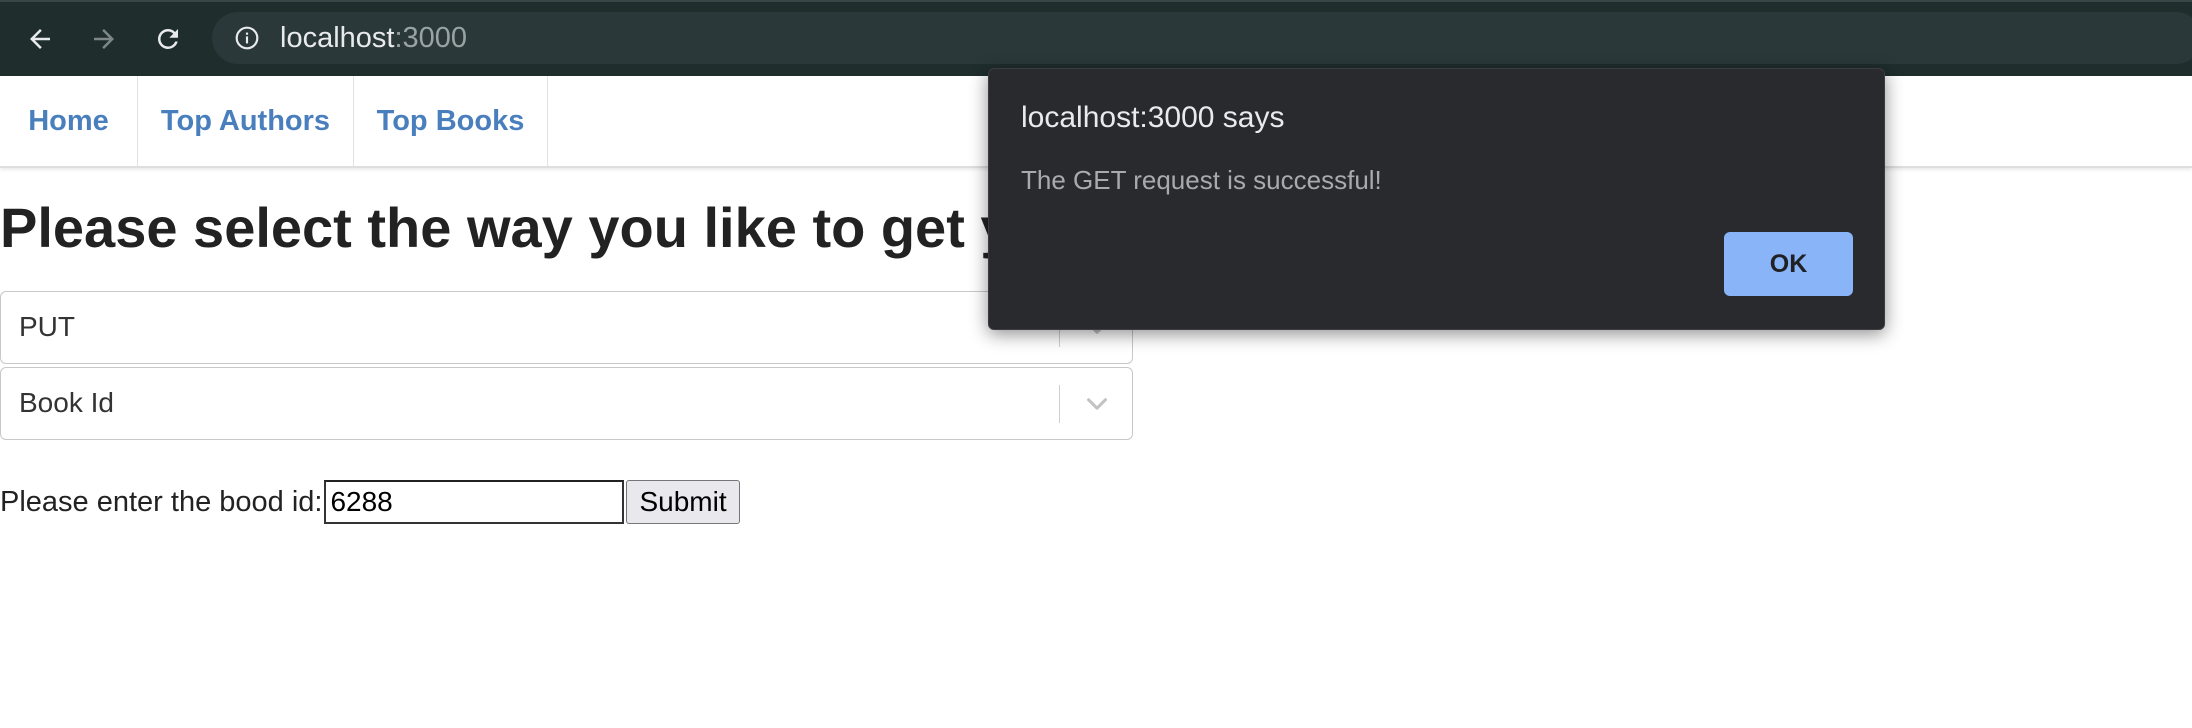 The image size is (2192, 728). Describe the element at coordinates (474, 502) in the screenshot. I see `book-id-input` at that location.